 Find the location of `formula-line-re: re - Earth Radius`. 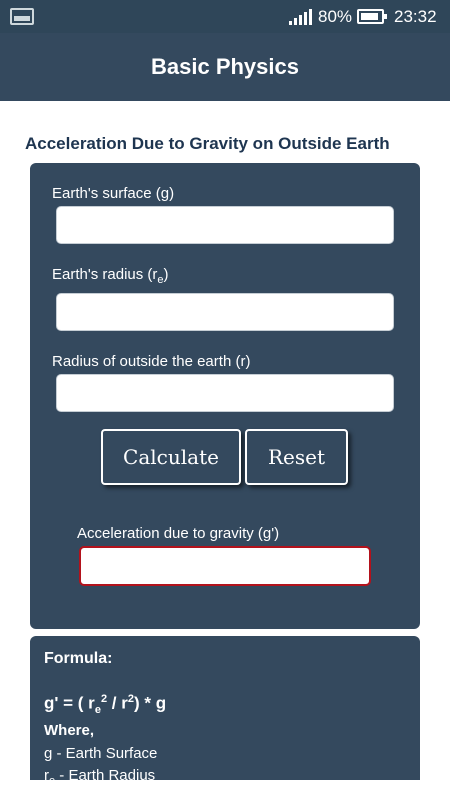

formula-line-re: re - Earth Radius is located at coordinates (99, 773).